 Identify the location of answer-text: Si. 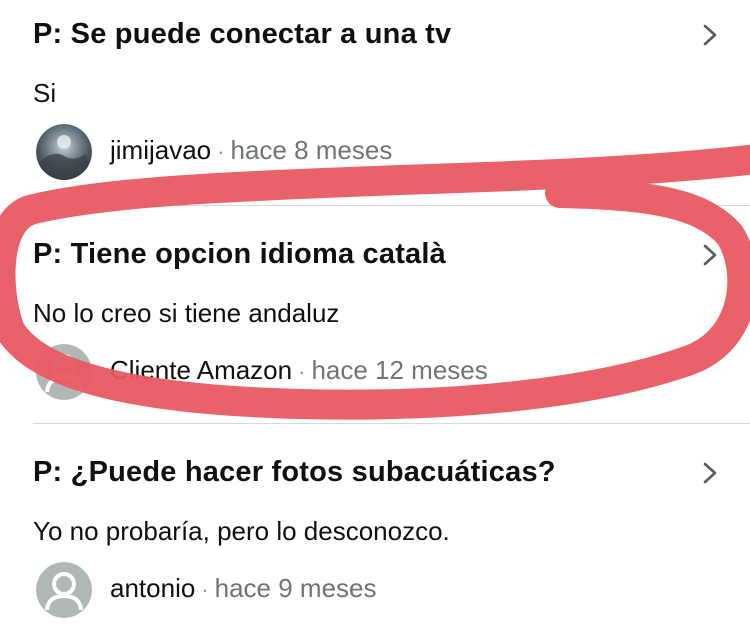
(45, 93).